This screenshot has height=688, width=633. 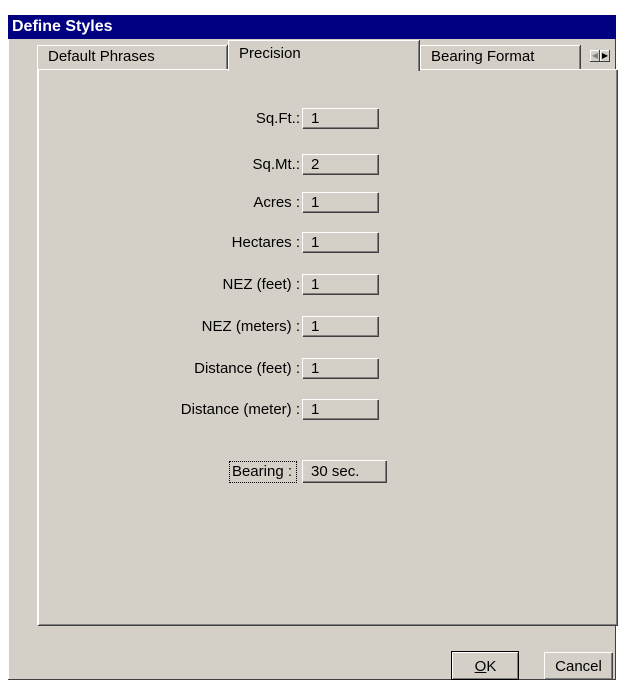 What do you see at coordinates (250, 326) in the screenshot?
I see `nez-meters-label: NEZ (meters) :` at bounding box center [250, 326].